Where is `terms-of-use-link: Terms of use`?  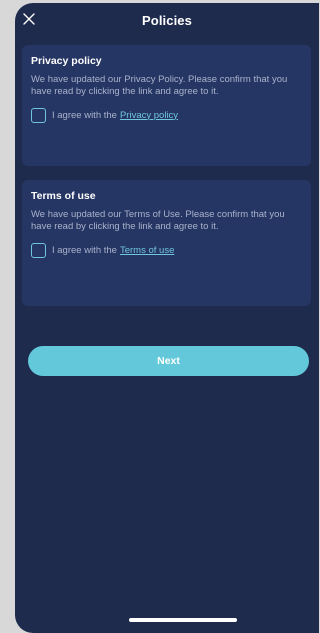 terms-of-use-link: Terms of use is located at coordinates (147, 250).